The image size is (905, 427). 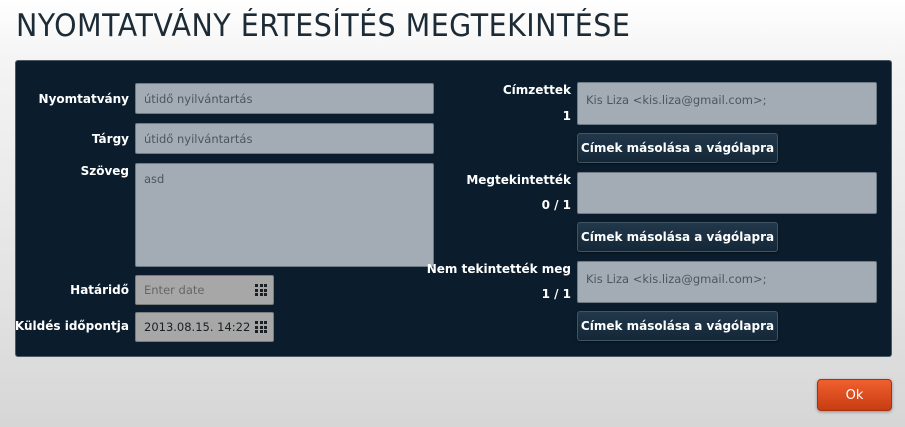 I want to click on copy-recipients-button: Címek másolása a vágólapra, so click(x=677, y=148).